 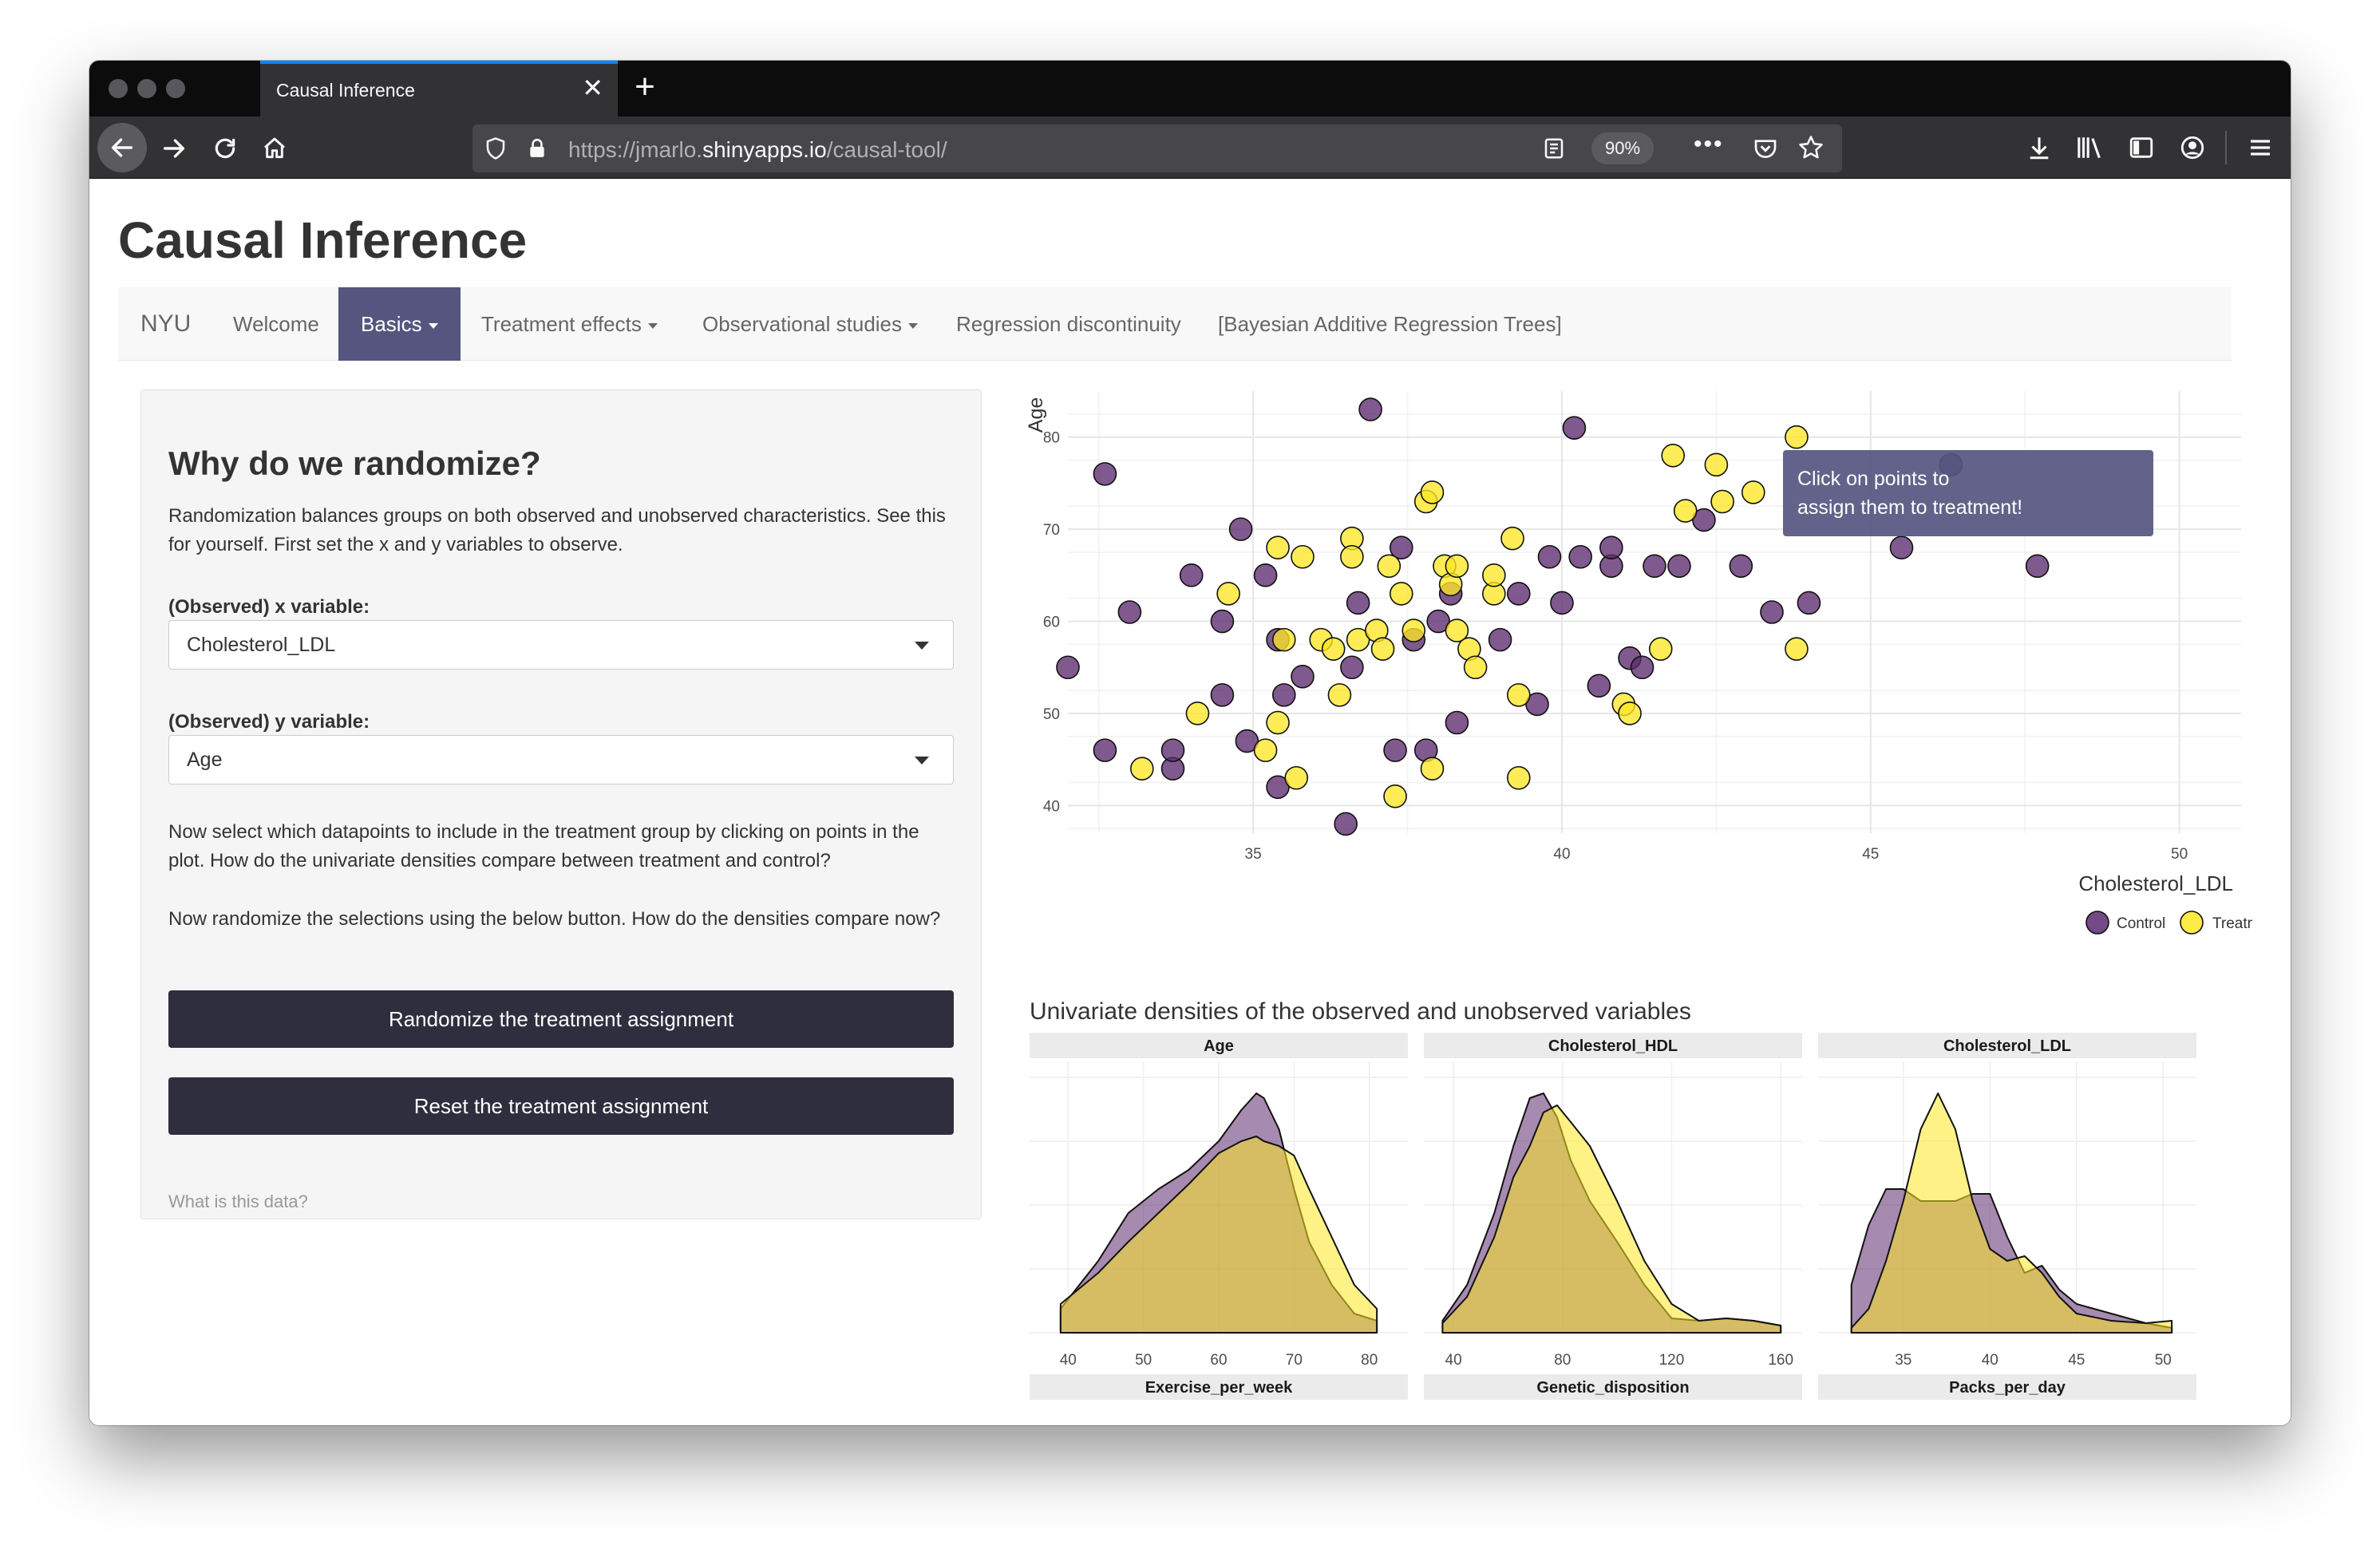 I want to click on url-text: https://jmarlo.shinyapps.io/causal-tool/, so click(x=757, y=150).